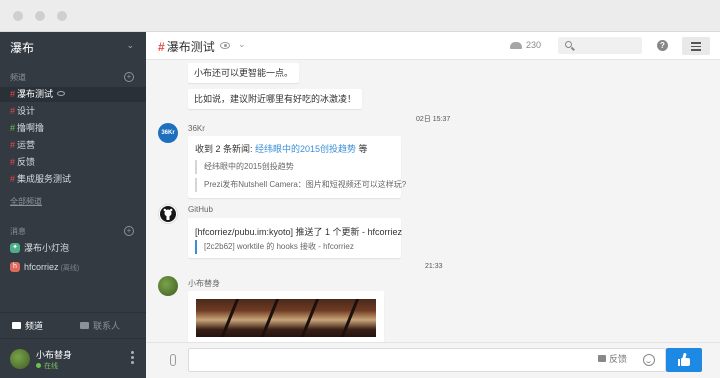  I want to click on all-channels-link: 全部频道, so click(26, 201).